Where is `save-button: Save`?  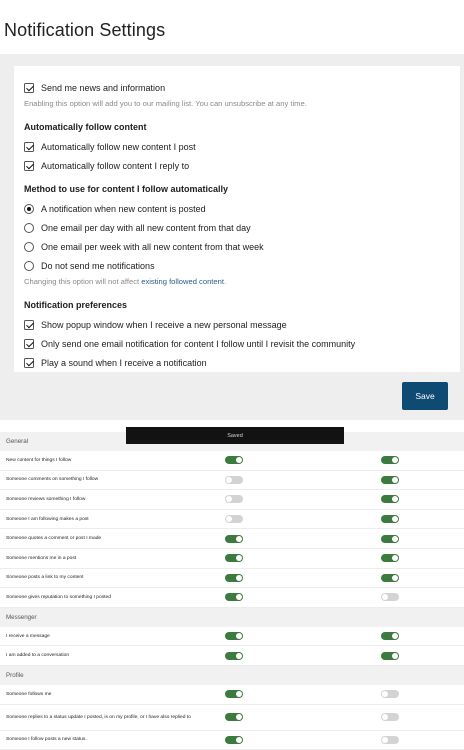 save-button: Save is located at coordinates (425, 396).